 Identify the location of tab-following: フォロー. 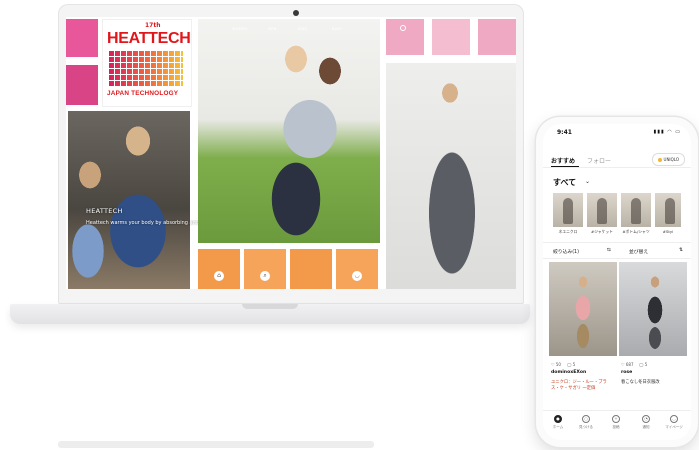
(599, 160).